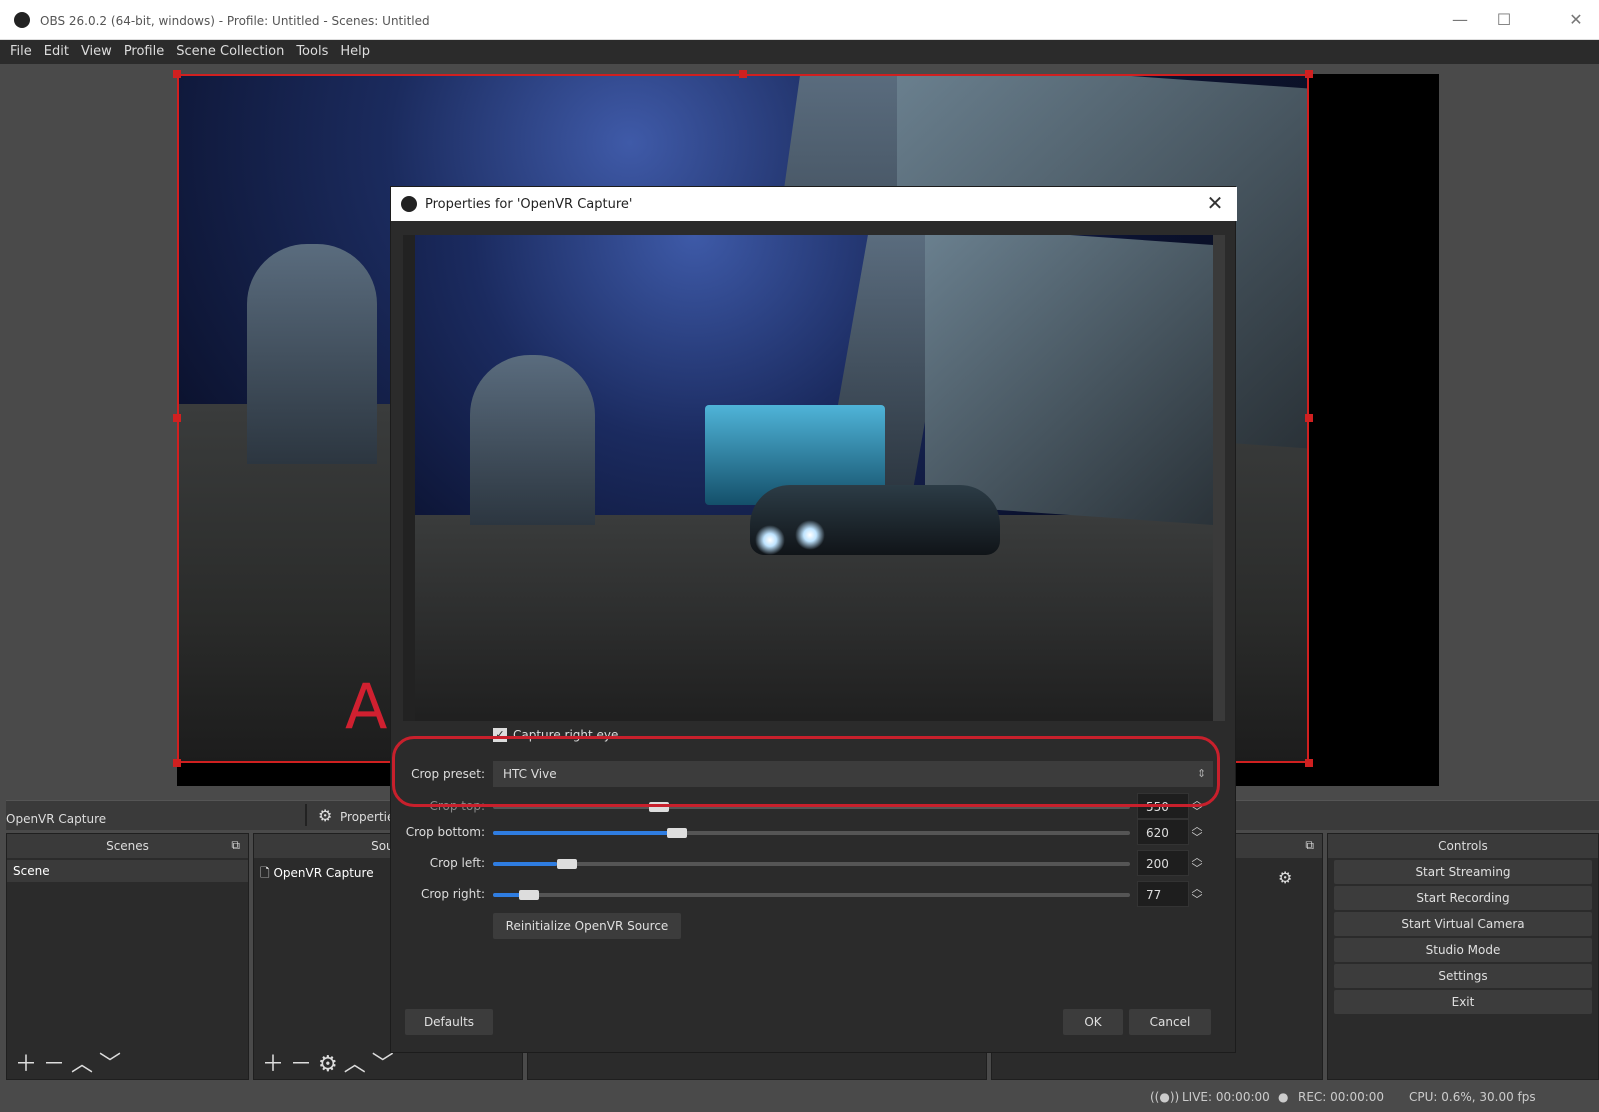 This screenshot has width=1599, height=1112. I want to click on menu-scene-collection: Scene Collection, so click(230, 49).